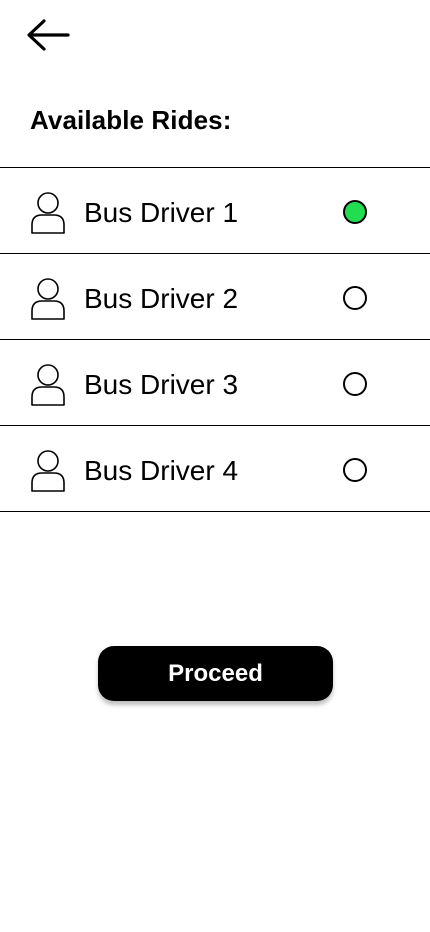 The height and width of the screenshot is (932, 430). I want to click on back-button, so click(48, 36).